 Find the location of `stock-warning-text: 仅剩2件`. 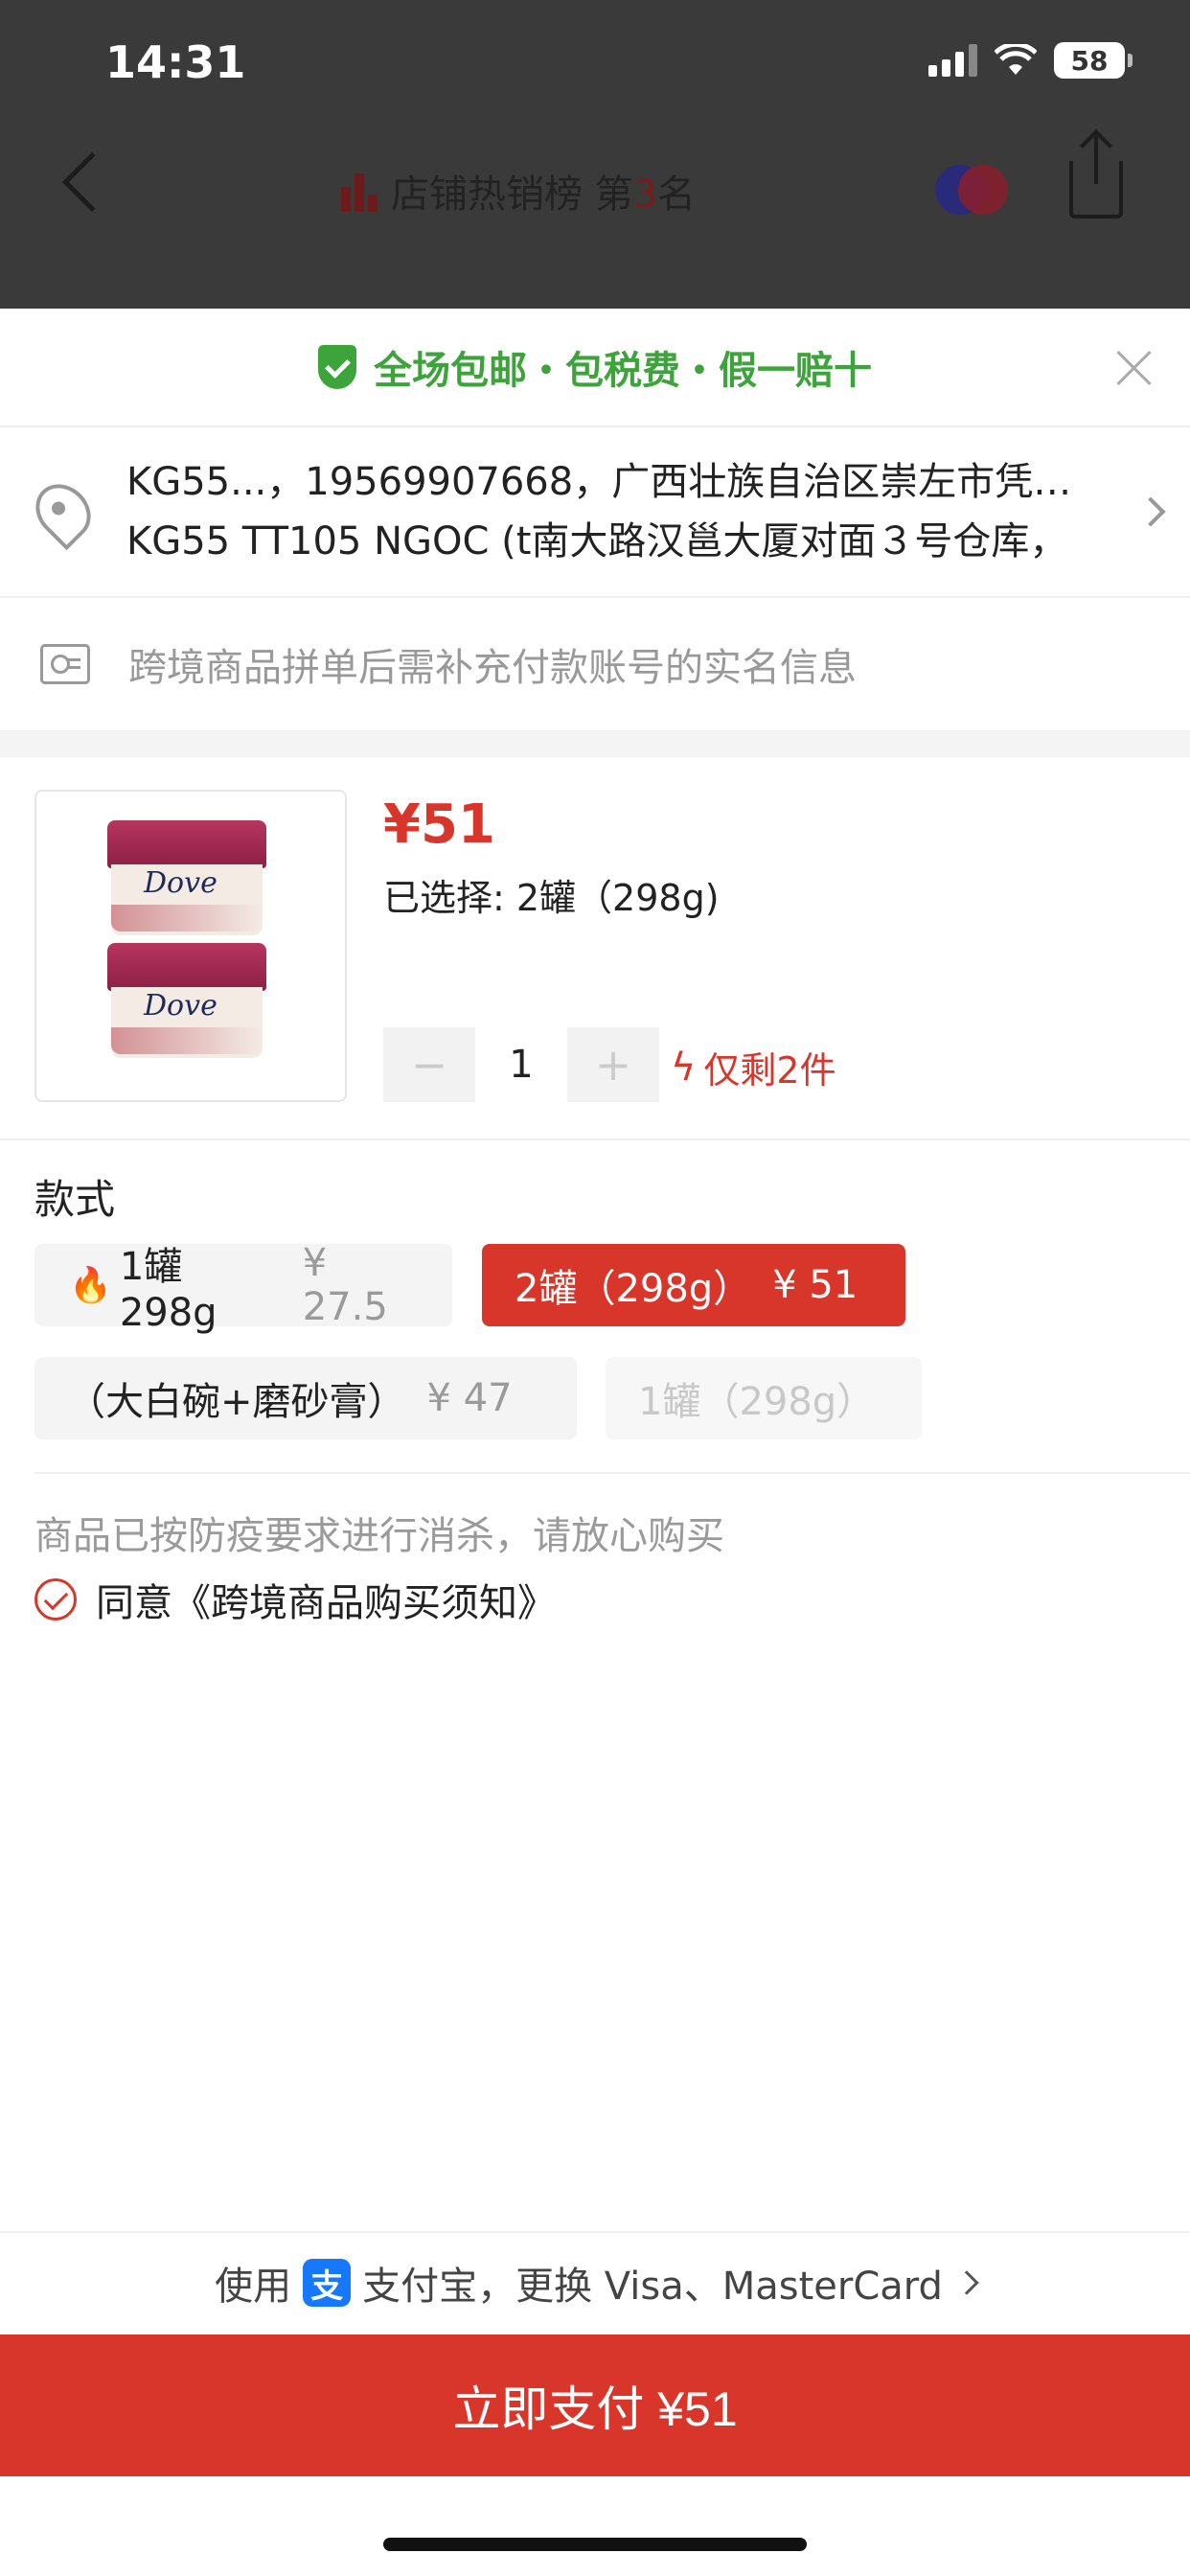

stock-warning-text: 仅剩2件 is located at coordinates (770, 1070).